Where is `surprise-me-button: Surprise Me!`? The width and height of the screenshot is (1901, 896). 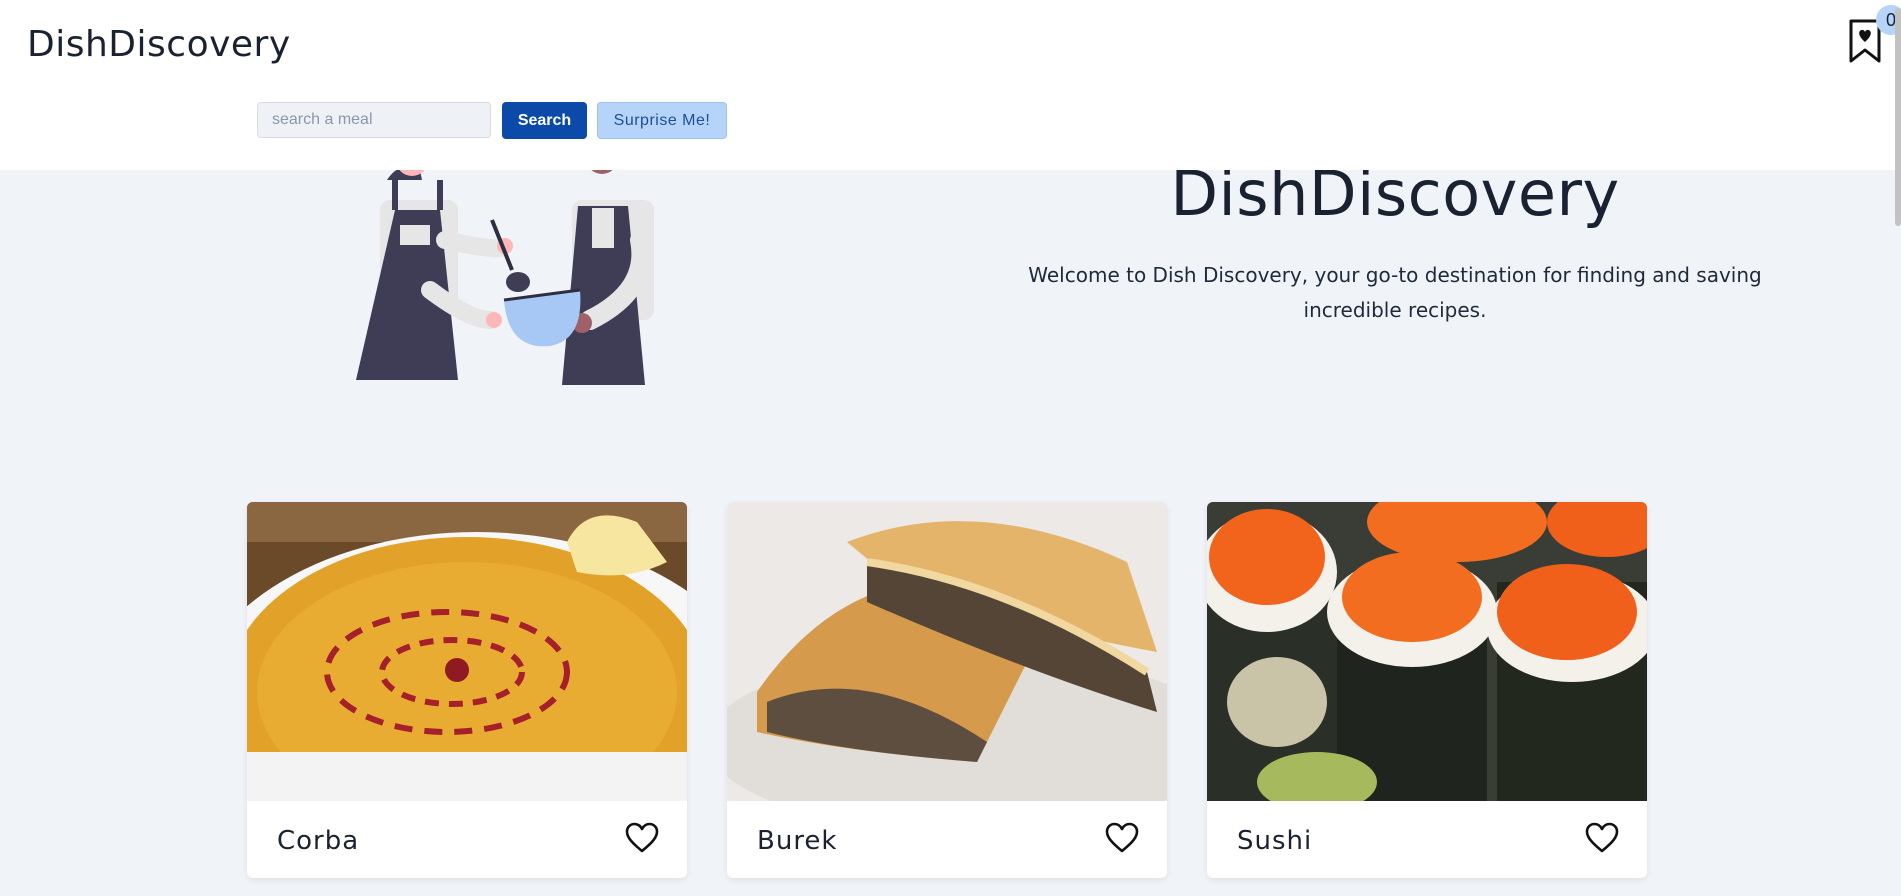
surprise-me-button: Surprise Me! is located at coordinates (662, 120).